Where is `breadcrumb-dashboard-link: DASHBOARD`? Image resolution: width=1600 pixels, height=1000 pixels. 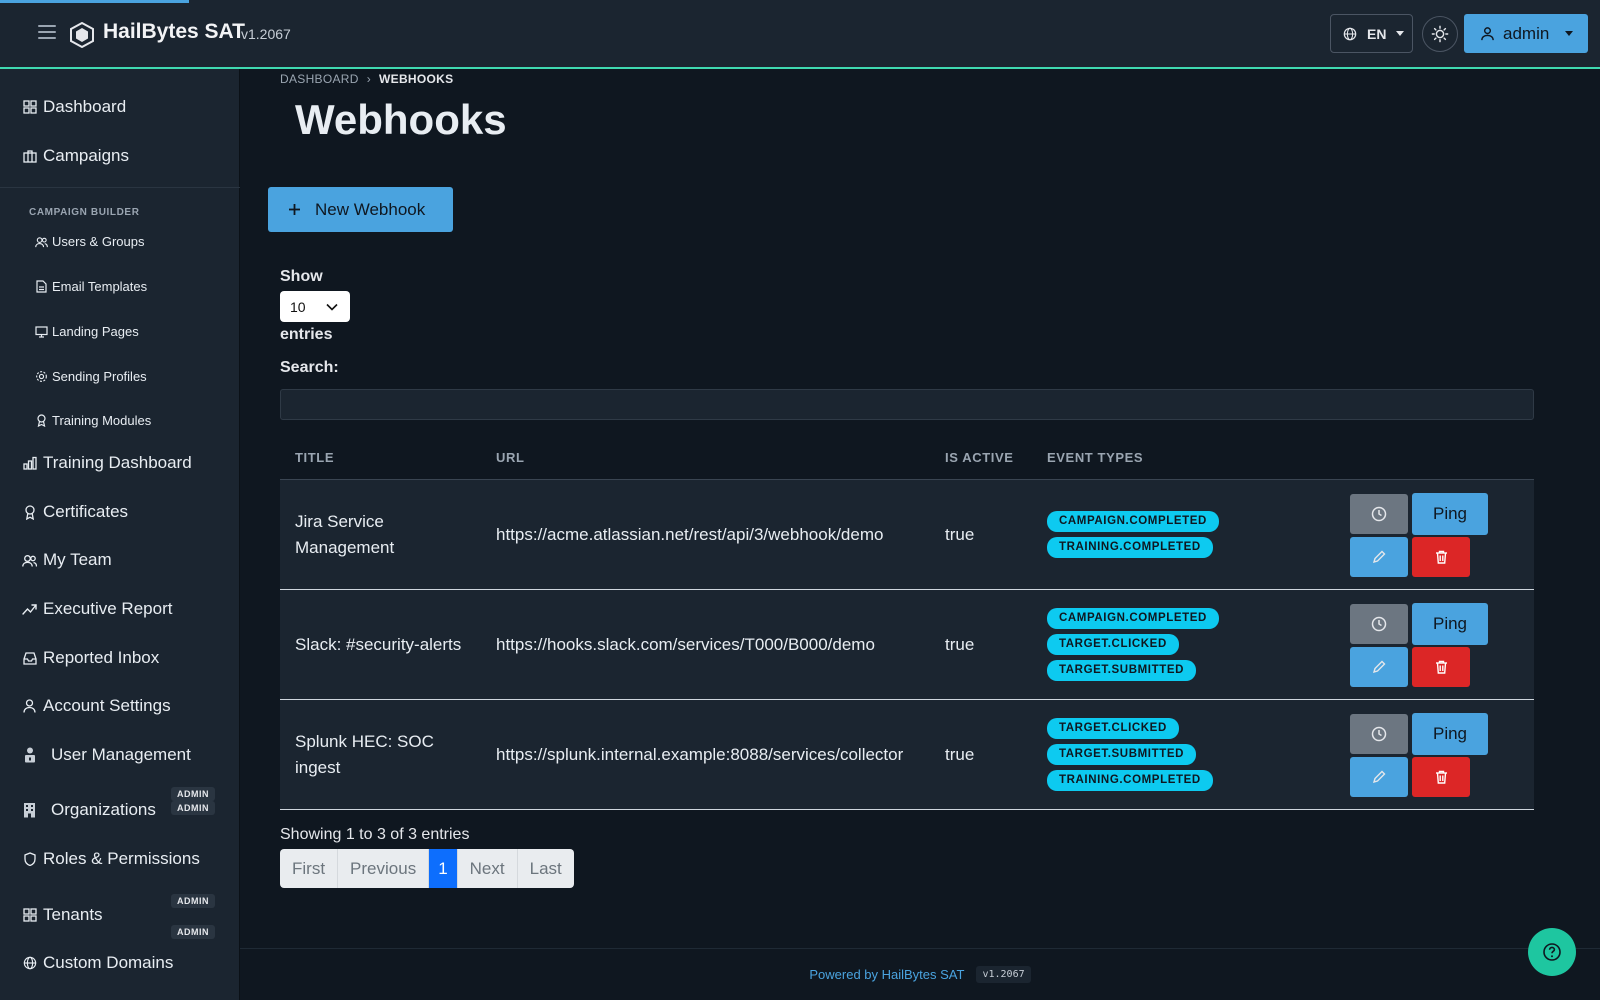 breadcrumb-dashboard-link: DASHBOARD is located at coordinates (319, 79).